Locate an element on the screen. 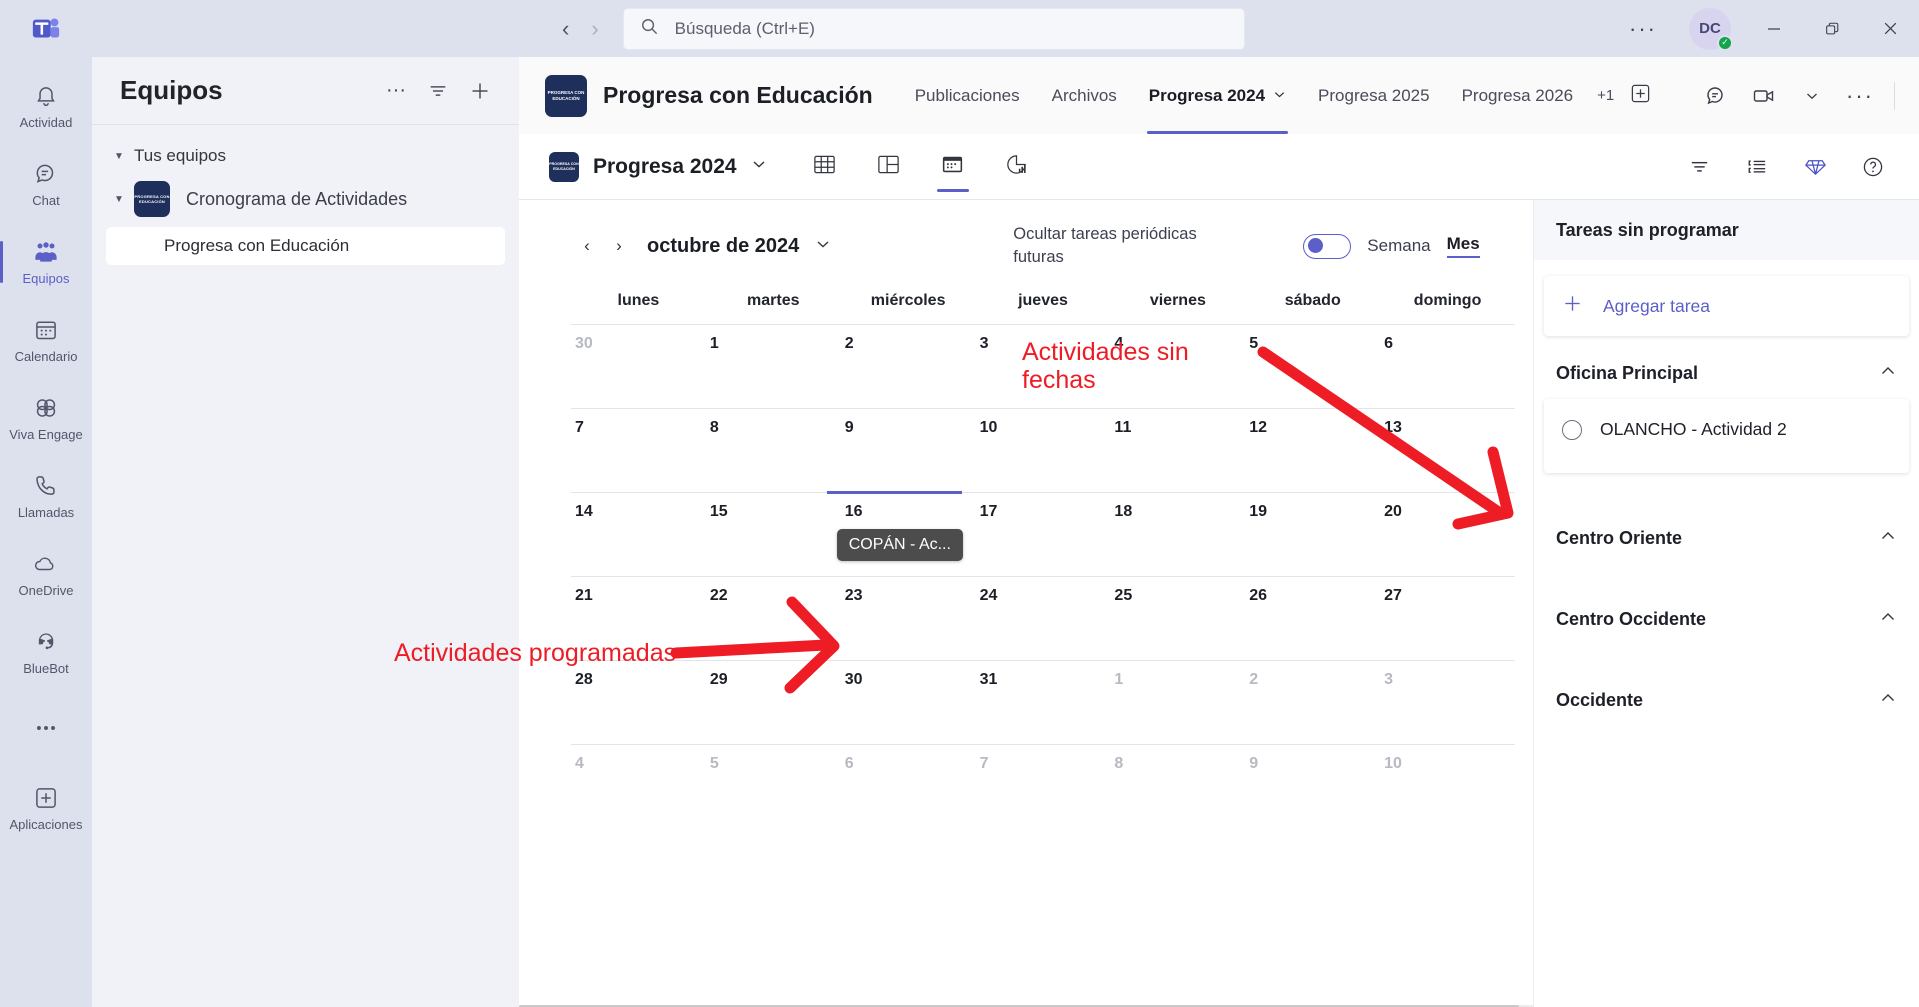 Image resolution: width=1919 pixels, height=1007 pixels. calendar-day-cell: 12 is located at coordinates (1312, 450).